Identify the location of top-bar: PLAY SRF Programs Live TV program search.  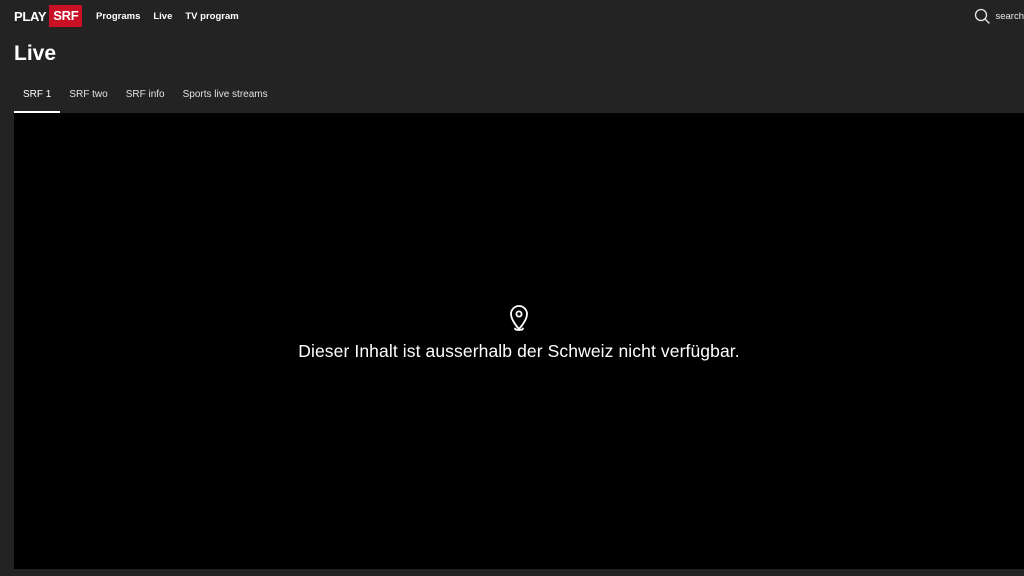
(512, 16).